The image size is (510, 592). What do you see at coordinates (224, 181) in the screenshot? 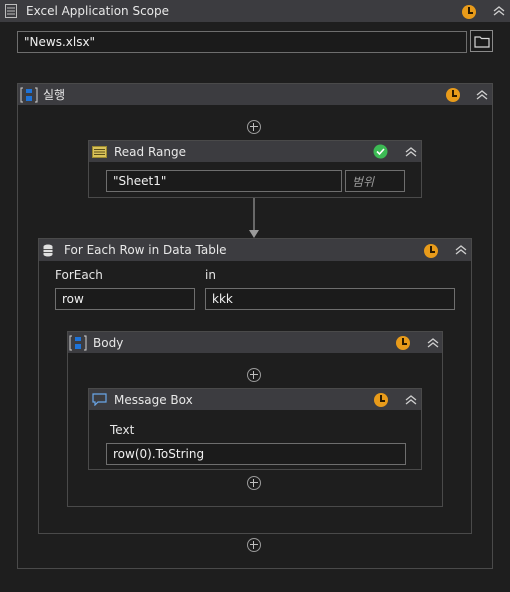
I see `sheet-name-input: "Sheet1"` at bounding box center [224, 181].